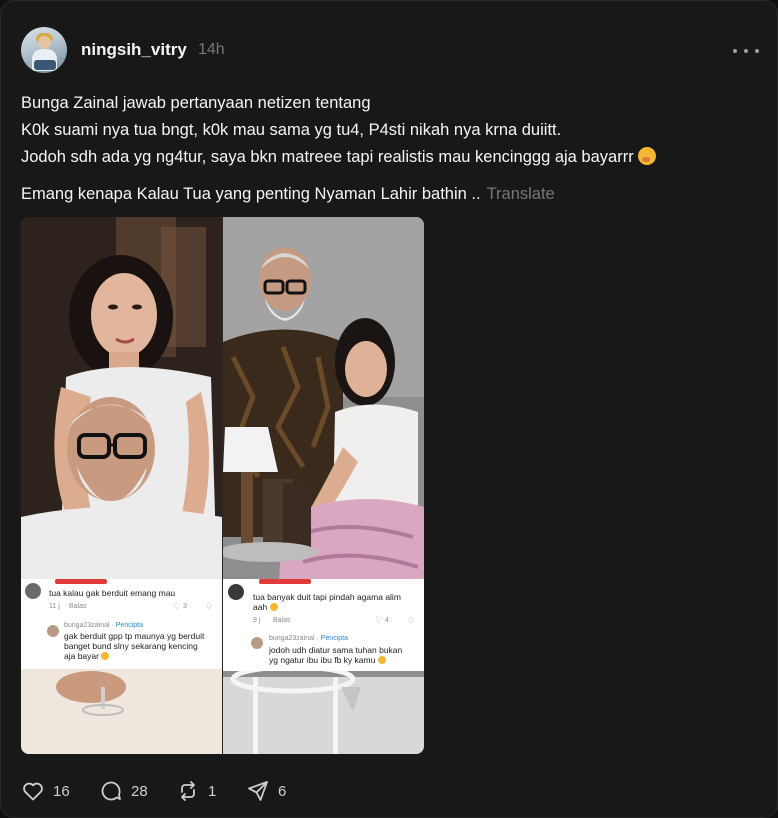 The image size is (778, 818). What do you see at coordinates (139, 791) in the screenshot?
I see `reply-count: 28` at bounding box center [139, 791].